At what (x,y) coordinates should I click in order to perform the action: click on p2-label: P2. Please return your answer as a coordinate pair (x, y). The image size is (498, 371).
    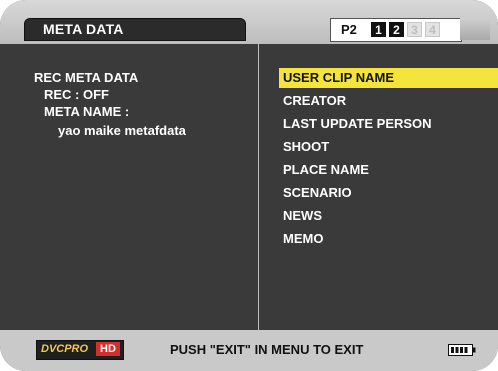
    Looking at the image, I should click on (349, 29).